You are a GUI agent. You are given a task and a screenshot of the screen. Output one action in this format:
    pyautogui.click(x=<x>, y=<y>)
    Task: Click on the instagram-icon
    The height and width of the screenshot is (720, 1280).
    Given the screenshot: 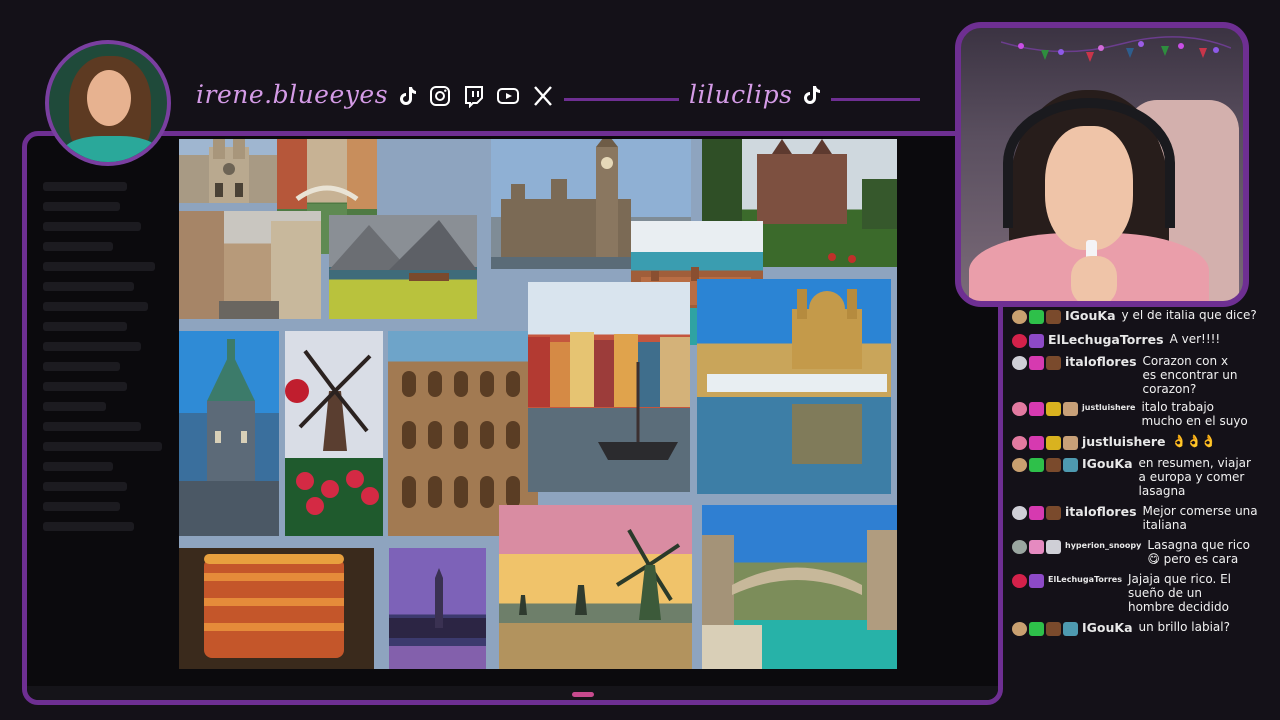 What is the action you would take?
    pyautogui.click(x=440, y=96)
    